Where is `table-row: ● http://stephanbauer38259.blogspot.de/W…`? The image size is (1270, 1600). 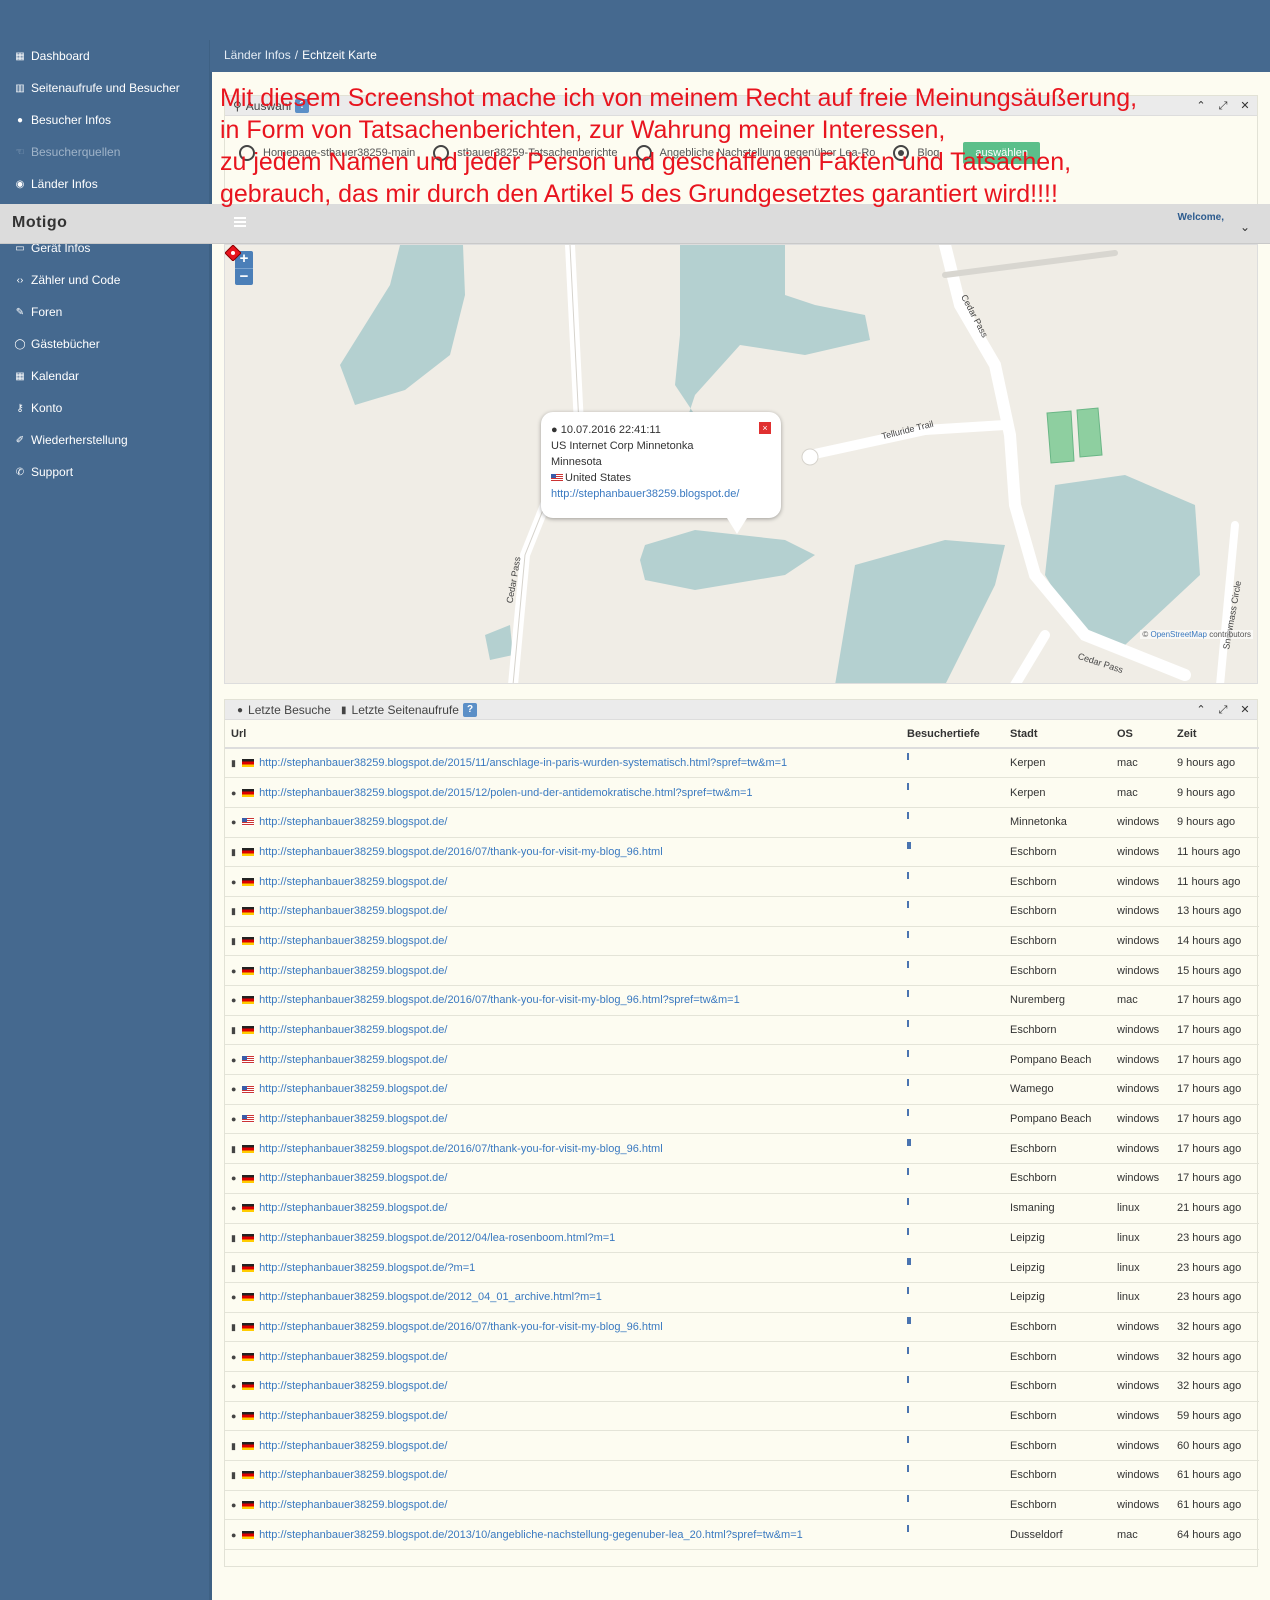
table-row: ● http://stephanbauer38259.blogspot.de/W… is located at coordinates (742, 1089).